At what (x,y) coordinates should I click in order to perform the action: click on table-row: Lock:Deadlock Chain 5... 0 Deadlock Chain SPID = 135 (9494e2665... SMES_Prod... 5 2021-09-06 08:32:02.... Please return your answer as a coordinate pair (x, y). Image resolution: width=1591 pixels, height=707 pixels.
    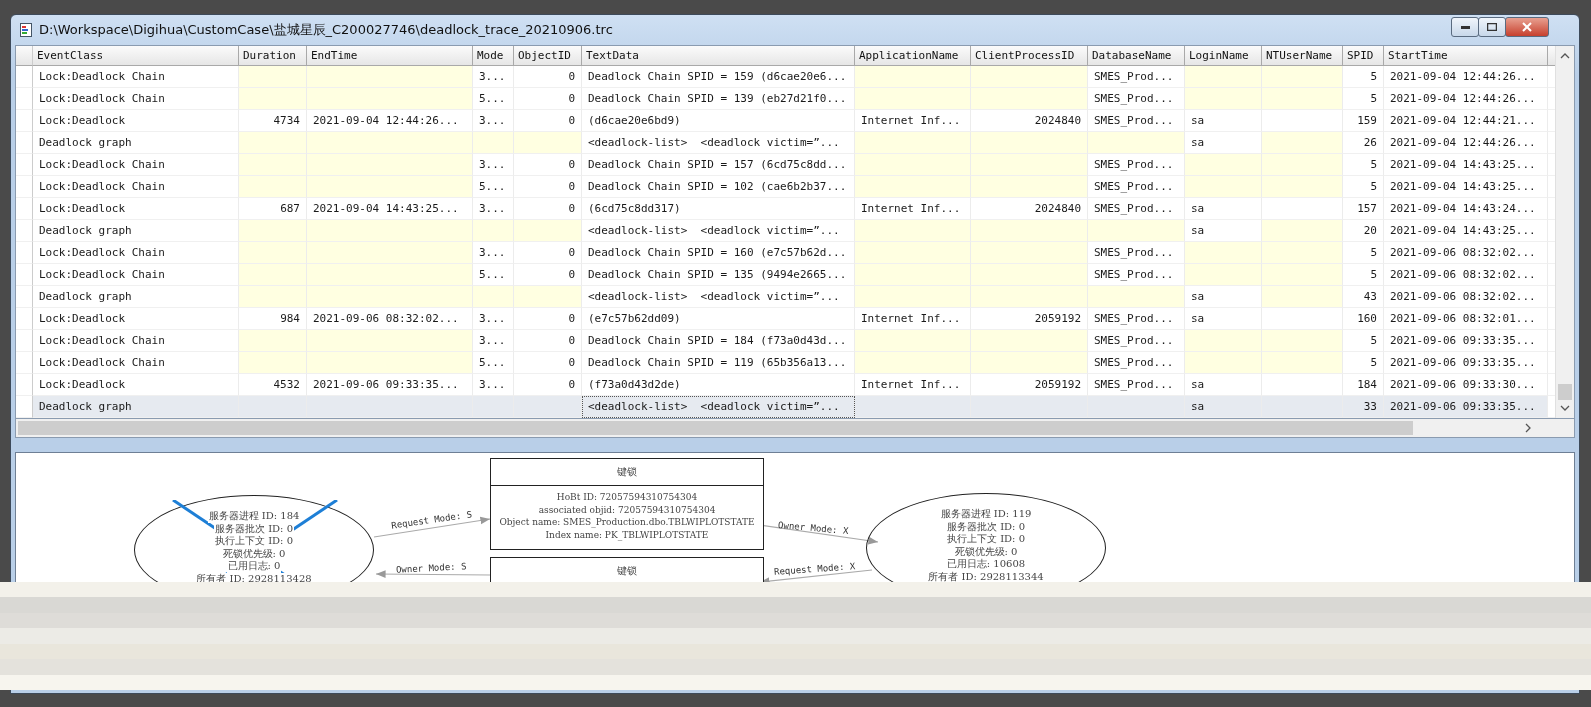
    Looking at the image, I should click on (786, 275).